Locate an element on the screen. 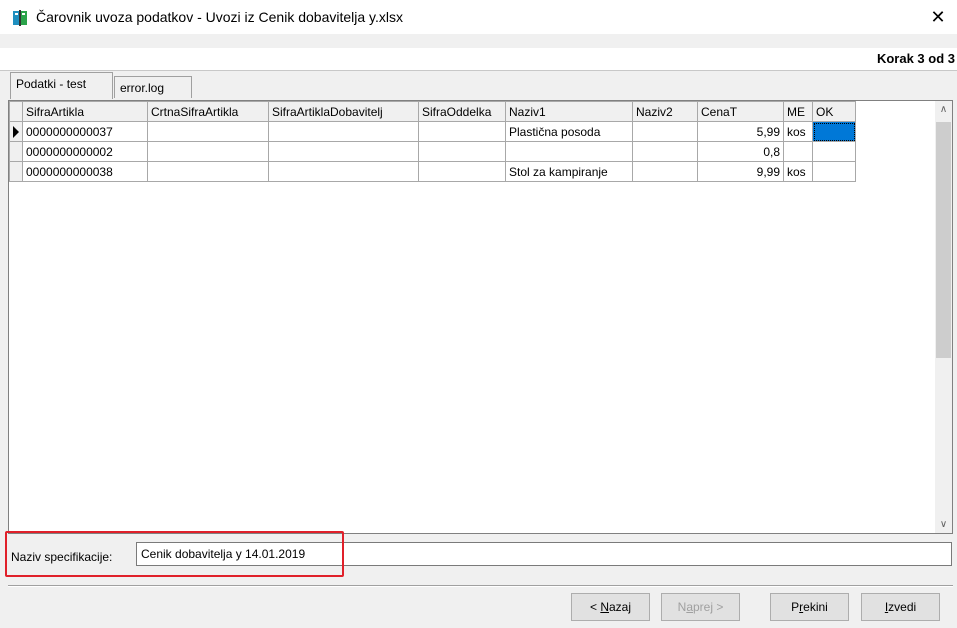 Image resolution: width=957 pixels, height=628 pixels. column-header: OK is located at coordinates (834, 111).